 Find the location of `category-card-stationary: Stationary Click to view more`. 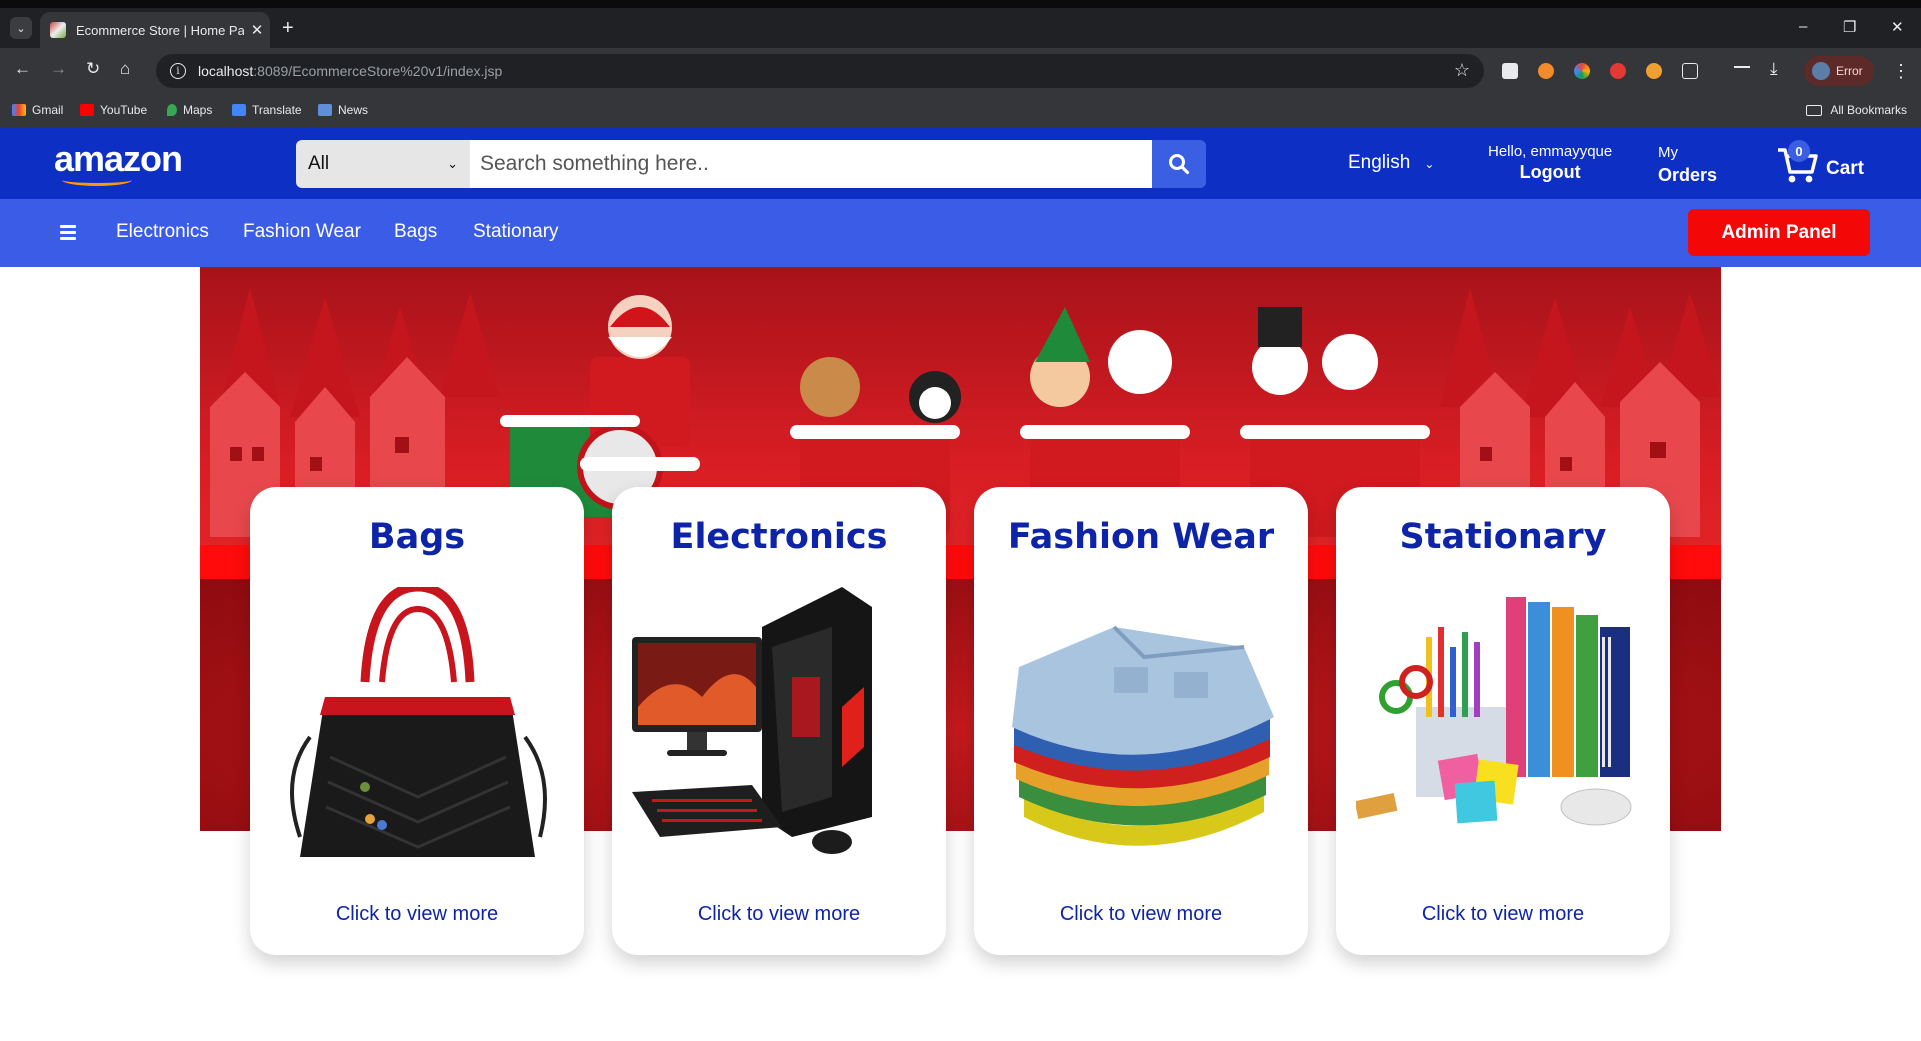

category-card-stationary: Stationary Click to view more is located at coordinates (1503, 721).